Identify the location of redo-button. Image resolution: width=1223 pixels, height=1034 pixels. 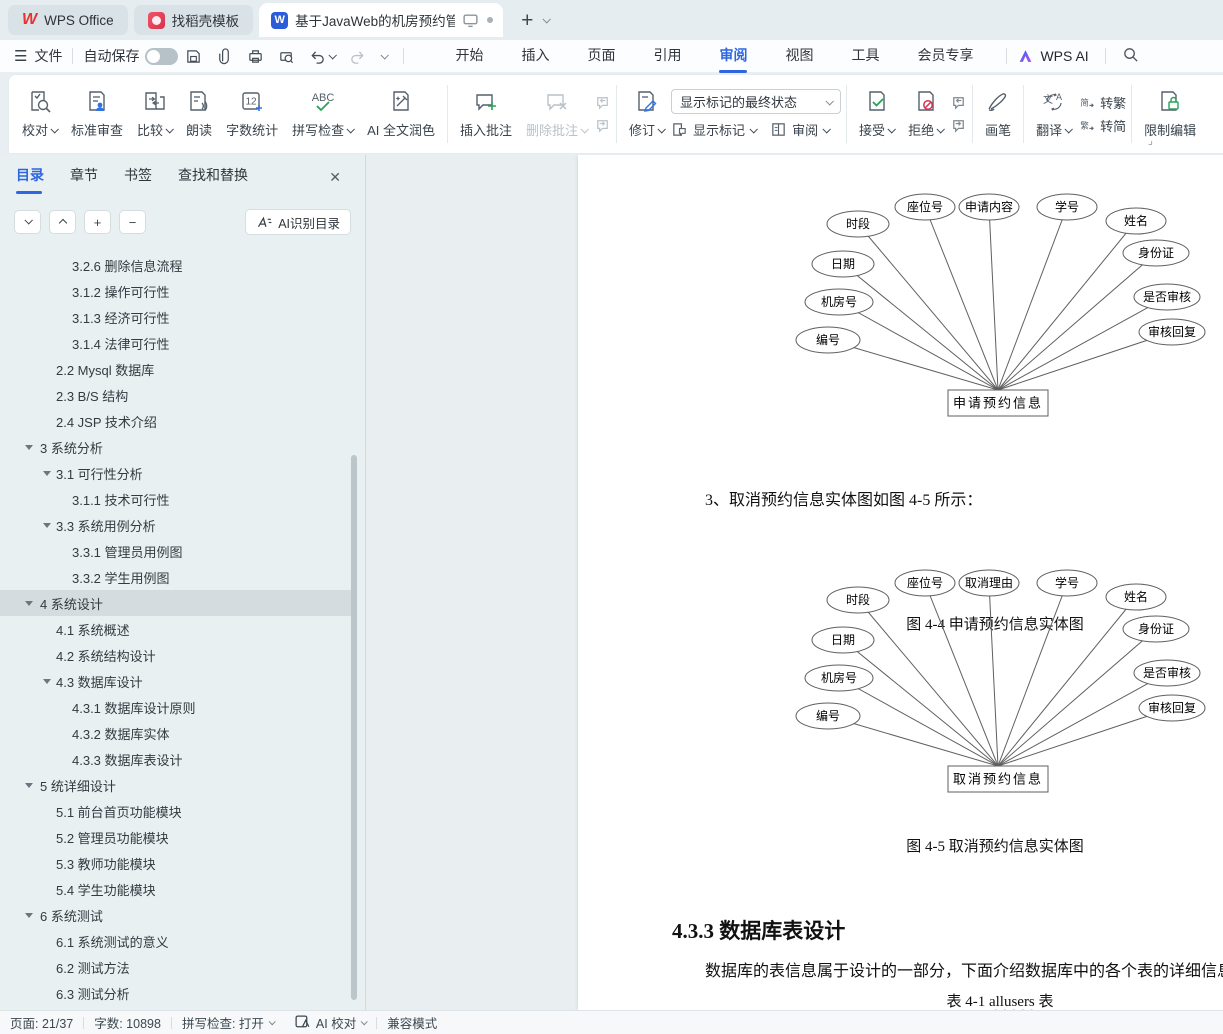
(357, 56).